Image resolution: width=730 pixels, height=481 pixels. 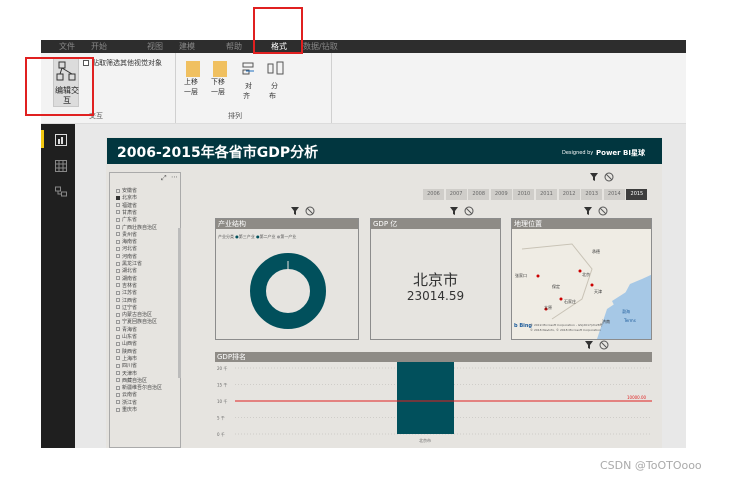 What do you see at coordinates (637, 194) in the screenshot?
I see `year-button: 2015` at bounding box center [637, 194].